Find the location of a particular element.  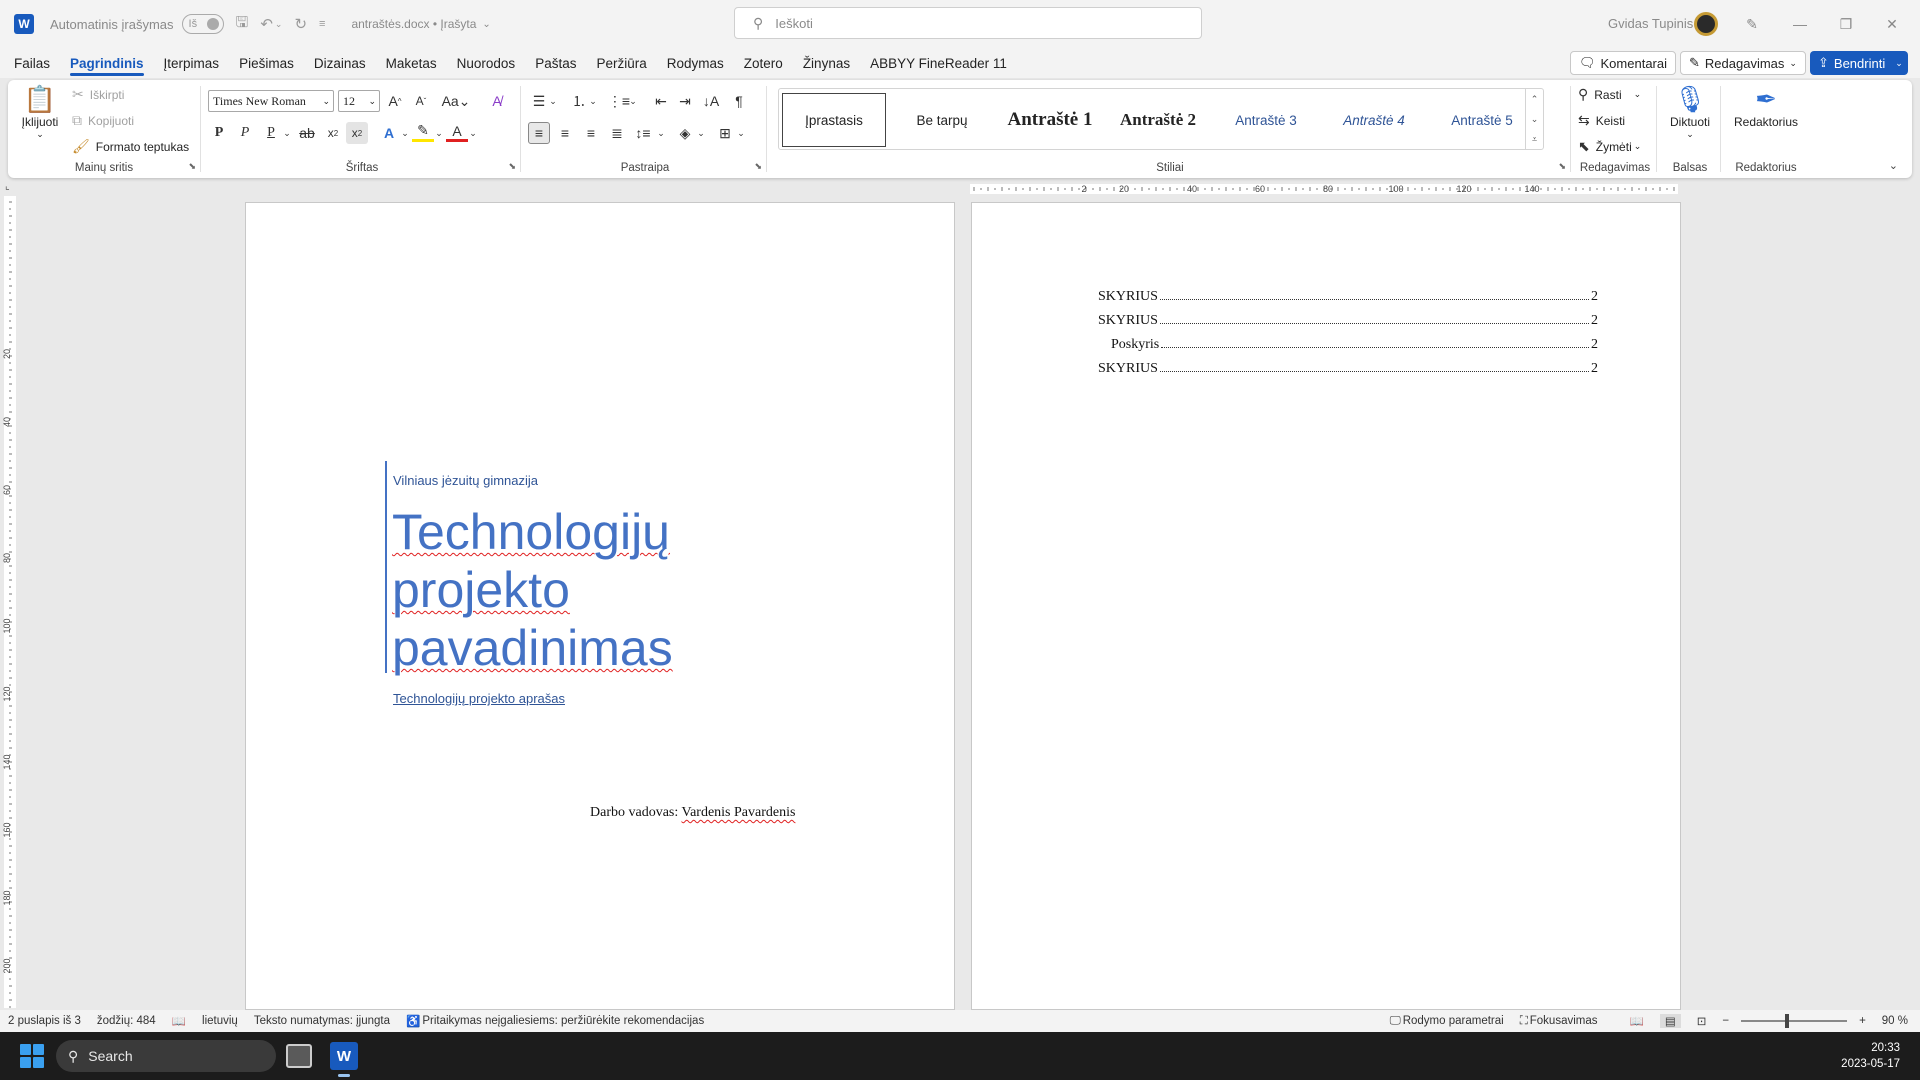

decrease-indent-icon: ⇤ is located at coordinates (661, 101).